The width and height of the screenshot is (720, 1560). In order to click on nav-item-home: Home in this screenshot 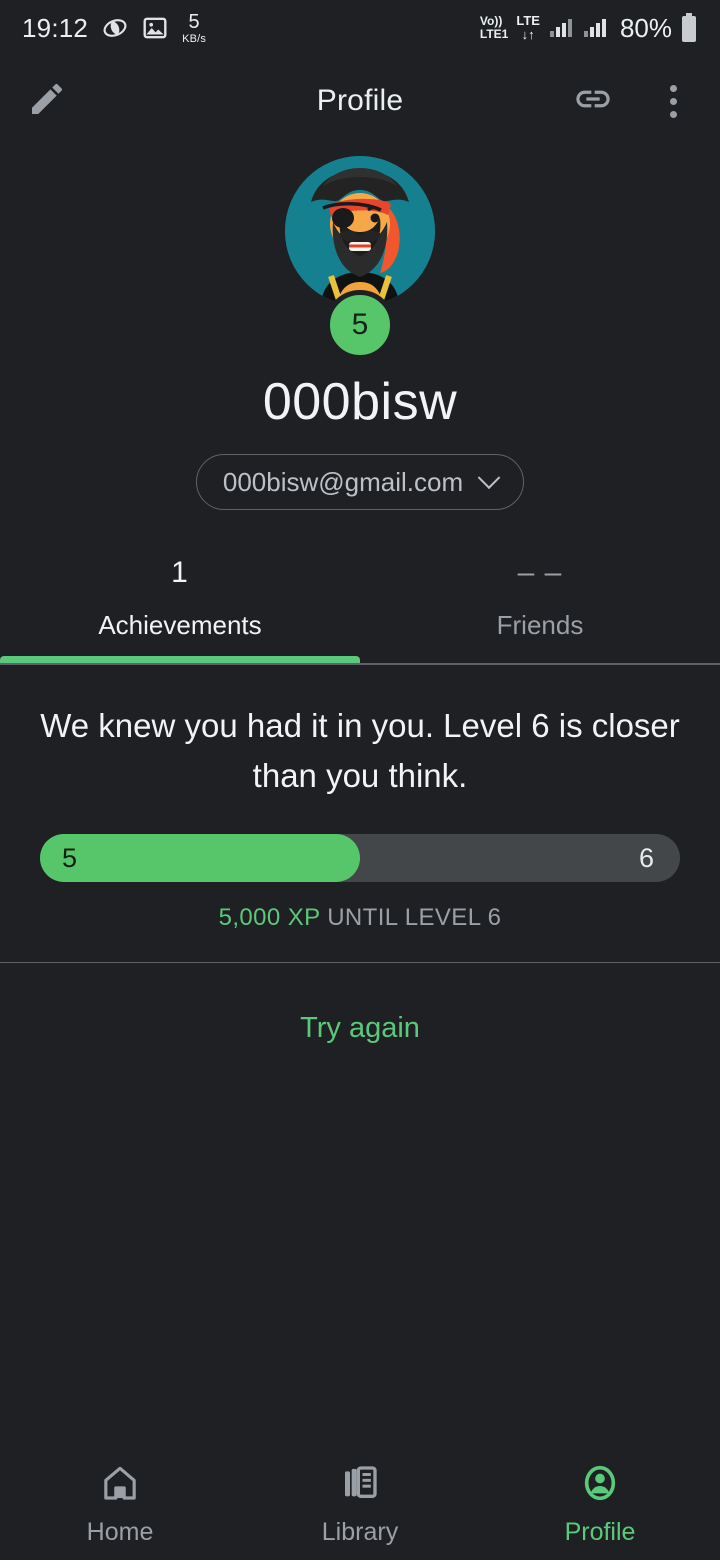, I will do `click(120, 1505)`.